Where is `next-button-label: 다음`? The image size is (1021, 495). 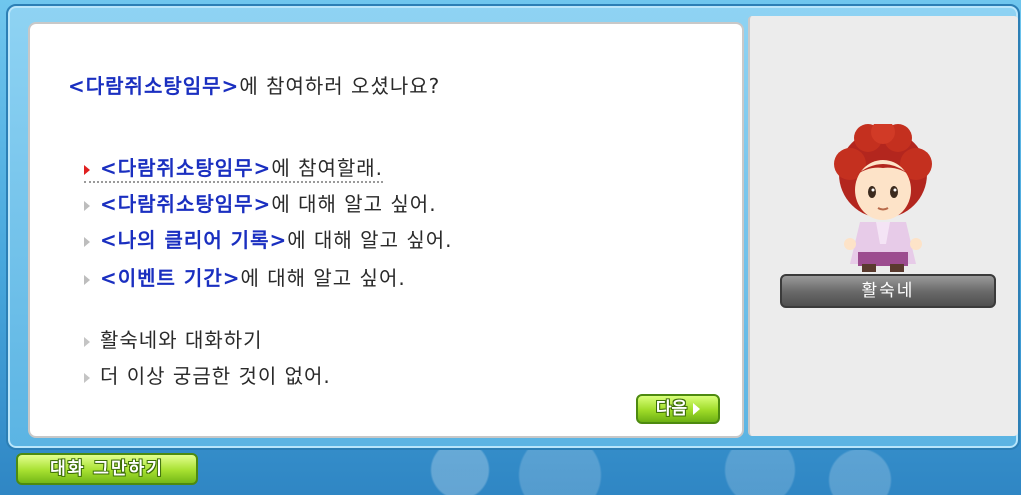 next-button-label: 다음 is located at coordinates (671, 409).